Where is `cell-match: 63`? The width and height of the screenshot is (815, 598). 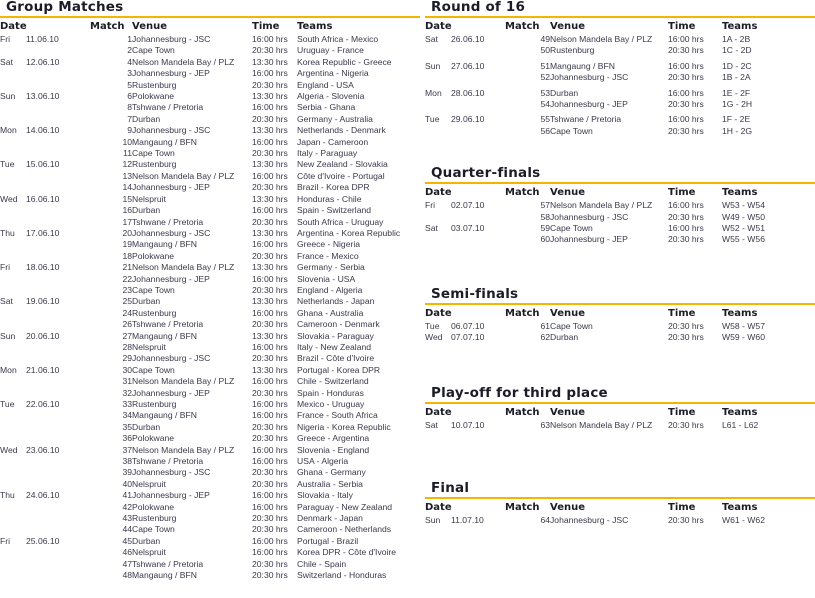
cell-match: 63 is located at coordinates (545, 424).